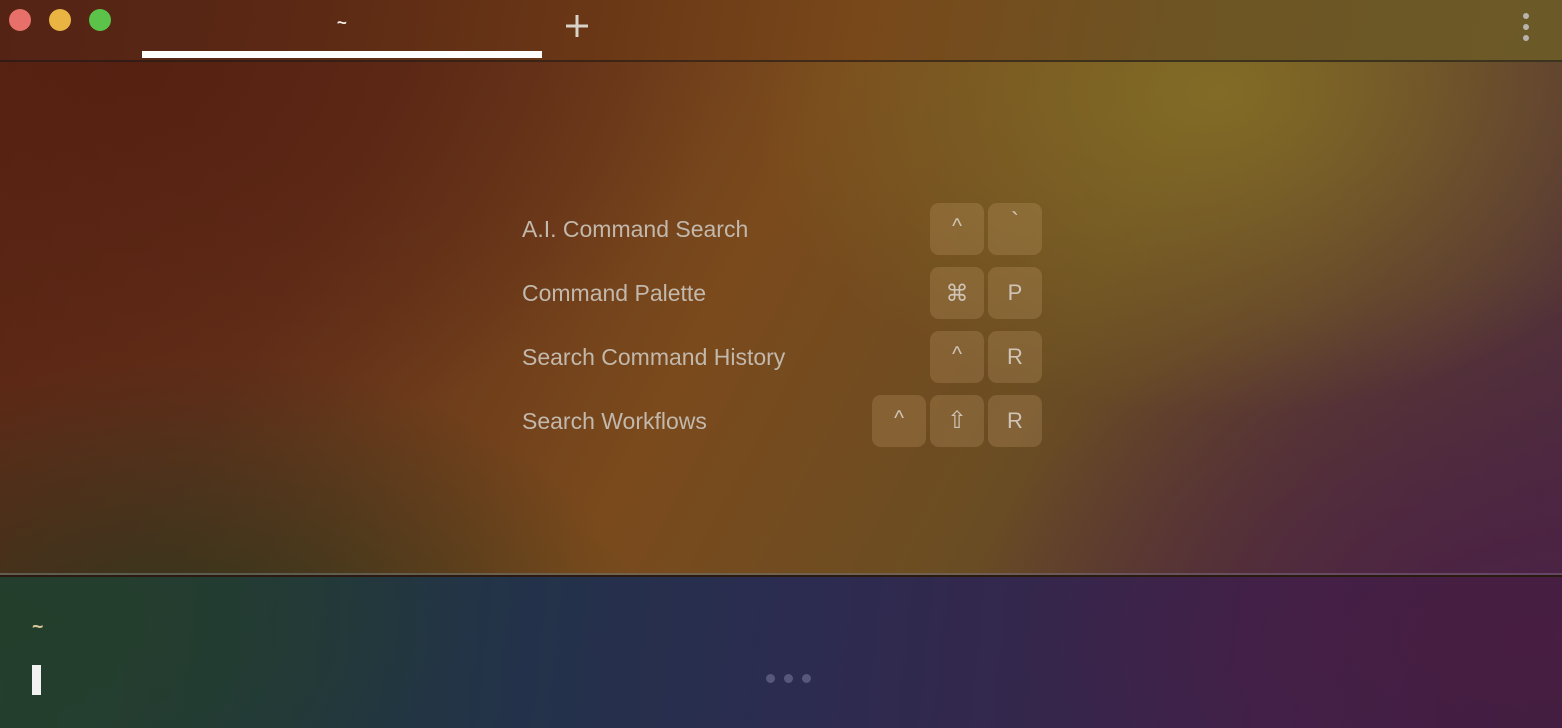 This screenshot has width=1562, height=728. Describe the element at coordinates (654, 356) in the screenshot. I see `hint-label: Search Command History` at that location.